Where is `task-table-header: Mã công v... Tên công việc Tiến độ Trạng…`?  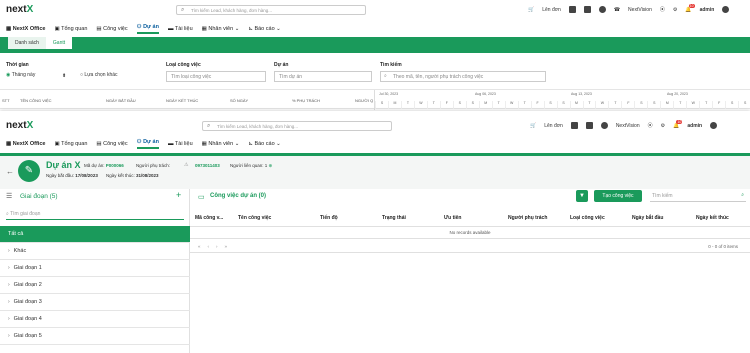 task-table-header: Mã công v... Tên công việc Tiến độ Trạng… is located at coordinates (470, 218).